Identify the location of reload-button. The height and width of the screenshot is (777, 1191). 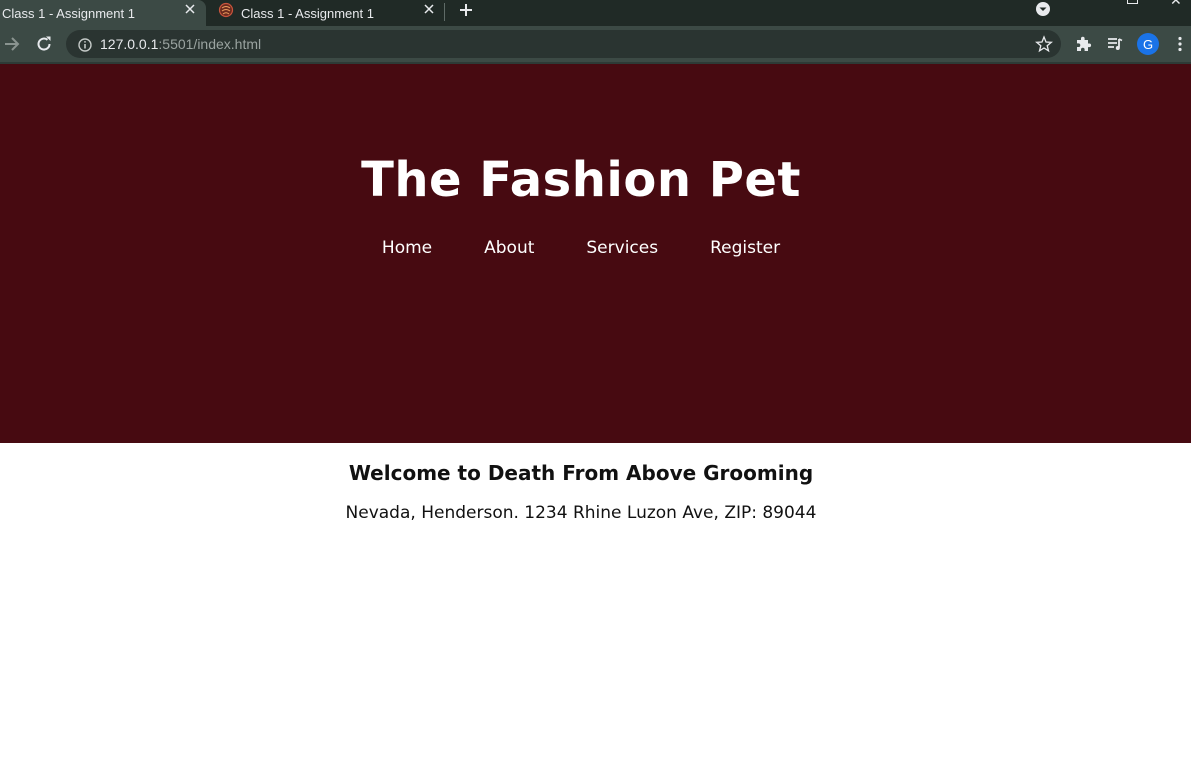
(44, 44).